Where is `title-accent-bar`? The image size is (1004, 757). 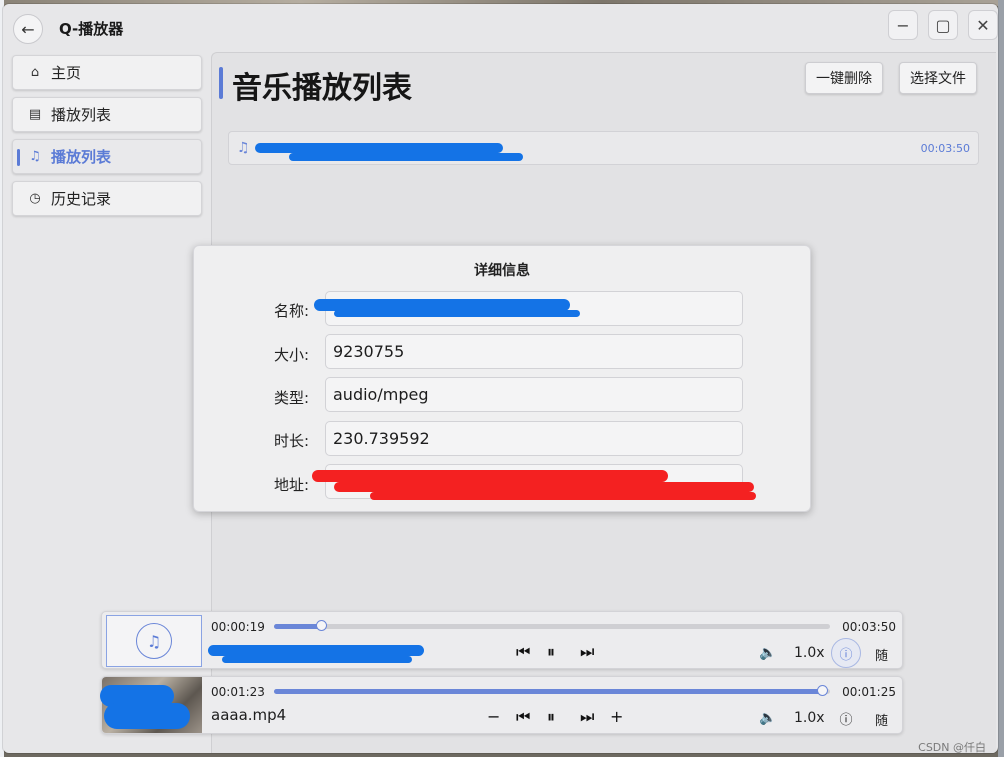 title-accent-bar is located at coordinates (221, 83).